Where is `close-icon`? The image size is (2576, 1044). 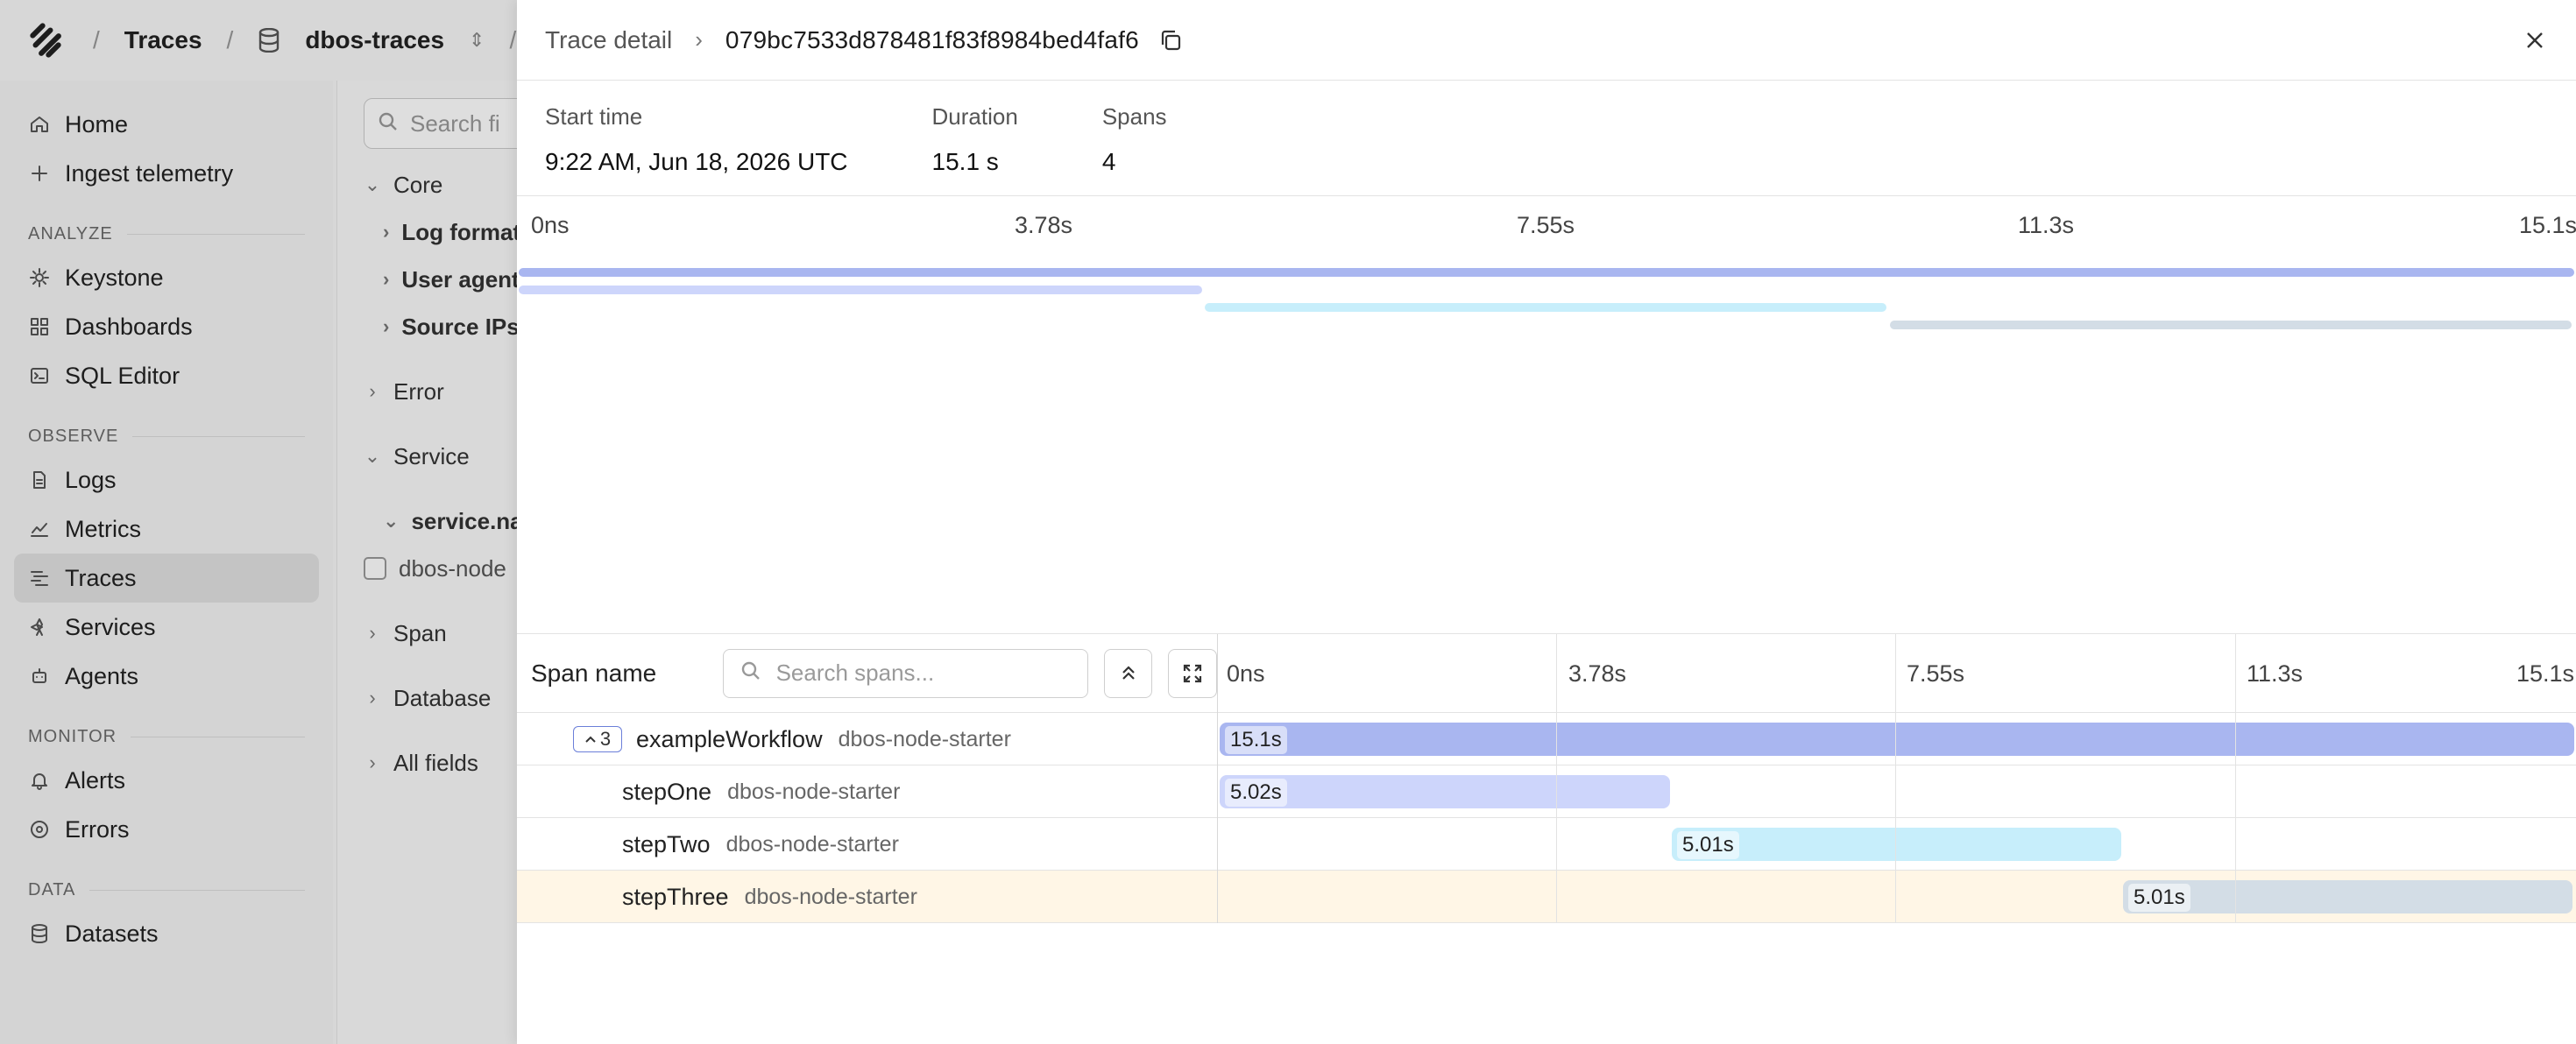
close-icon is located at coordinates (2535, 40).